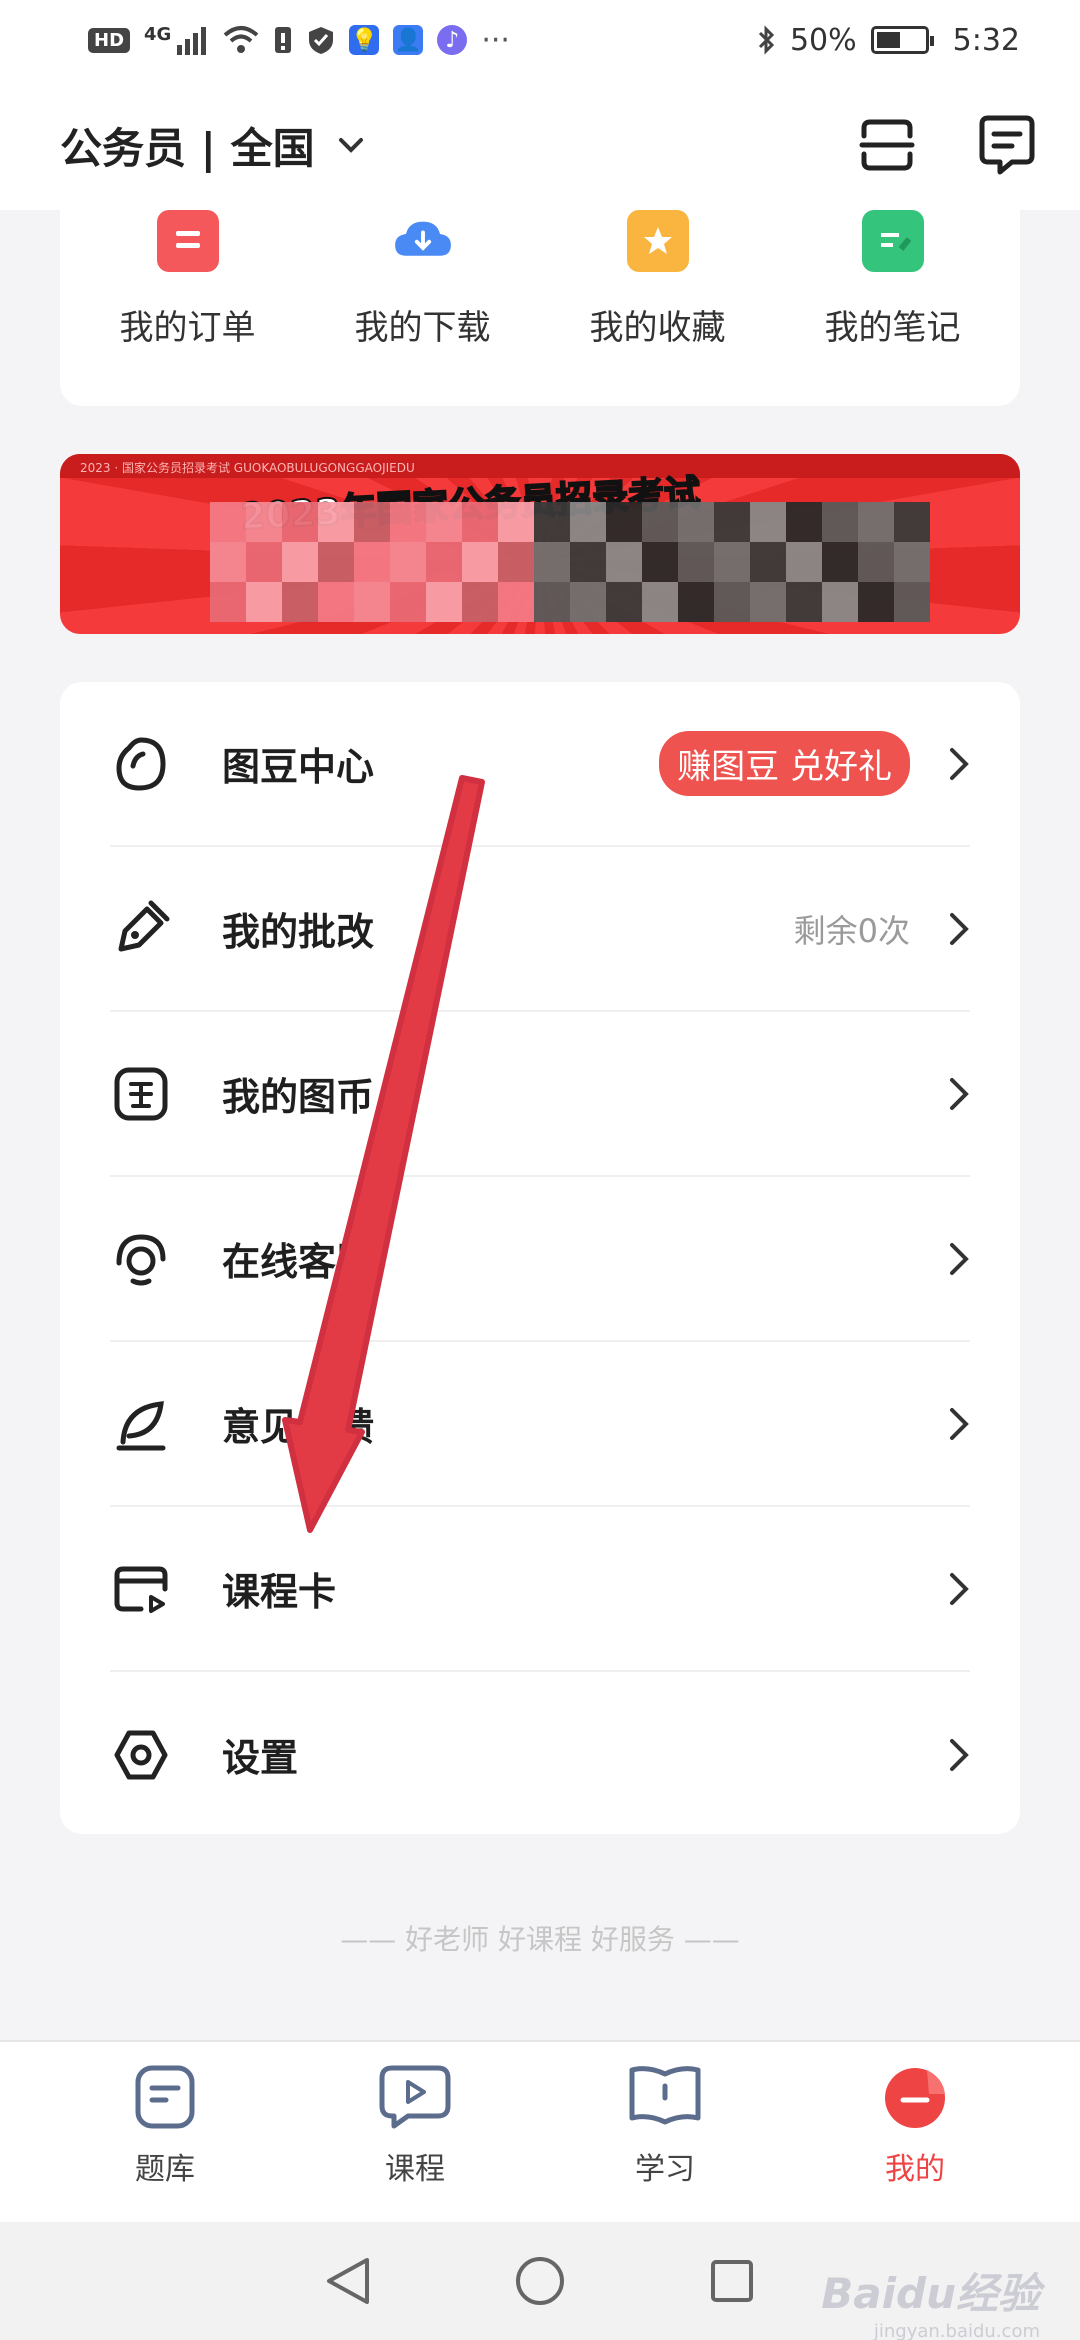  What do you see at coordinates (283, 40) in the screenshot?
I see `sim-warning-icon` at bounding box center [283, 40].